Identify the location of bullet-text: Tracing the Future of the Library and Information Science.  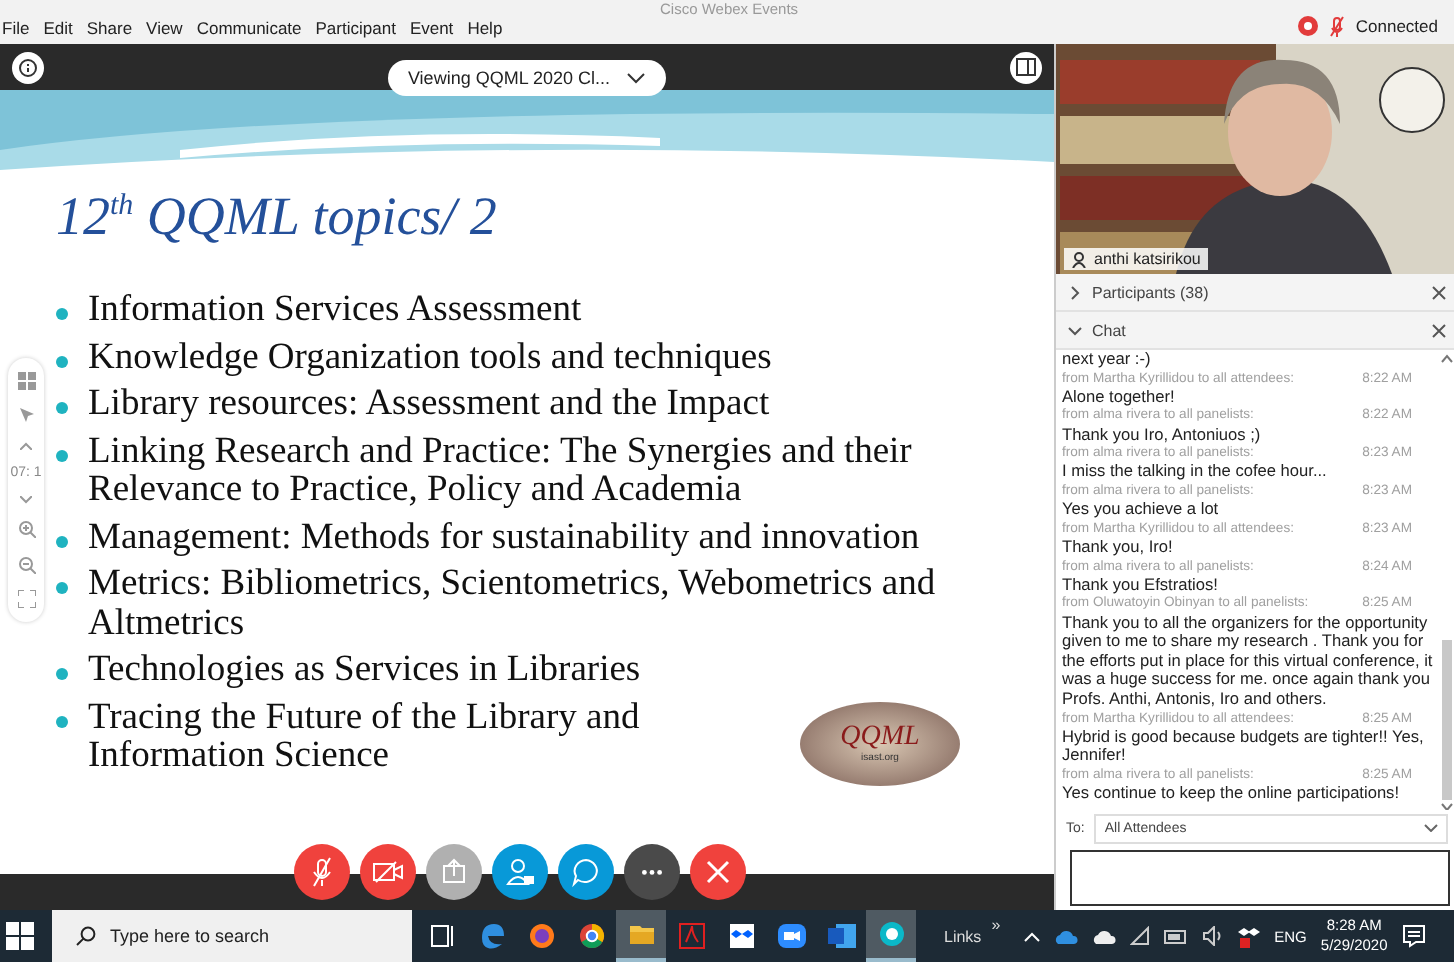
(365, 738).